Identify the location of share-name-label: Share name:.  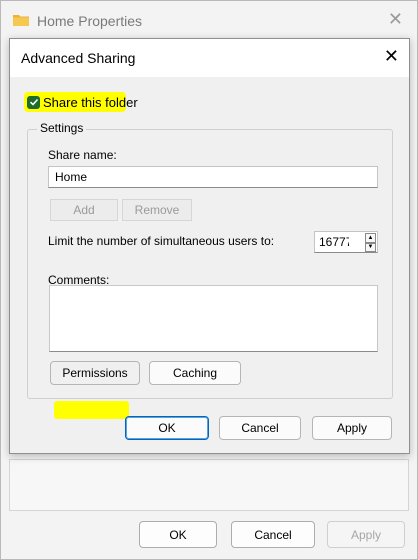
(82, 155).